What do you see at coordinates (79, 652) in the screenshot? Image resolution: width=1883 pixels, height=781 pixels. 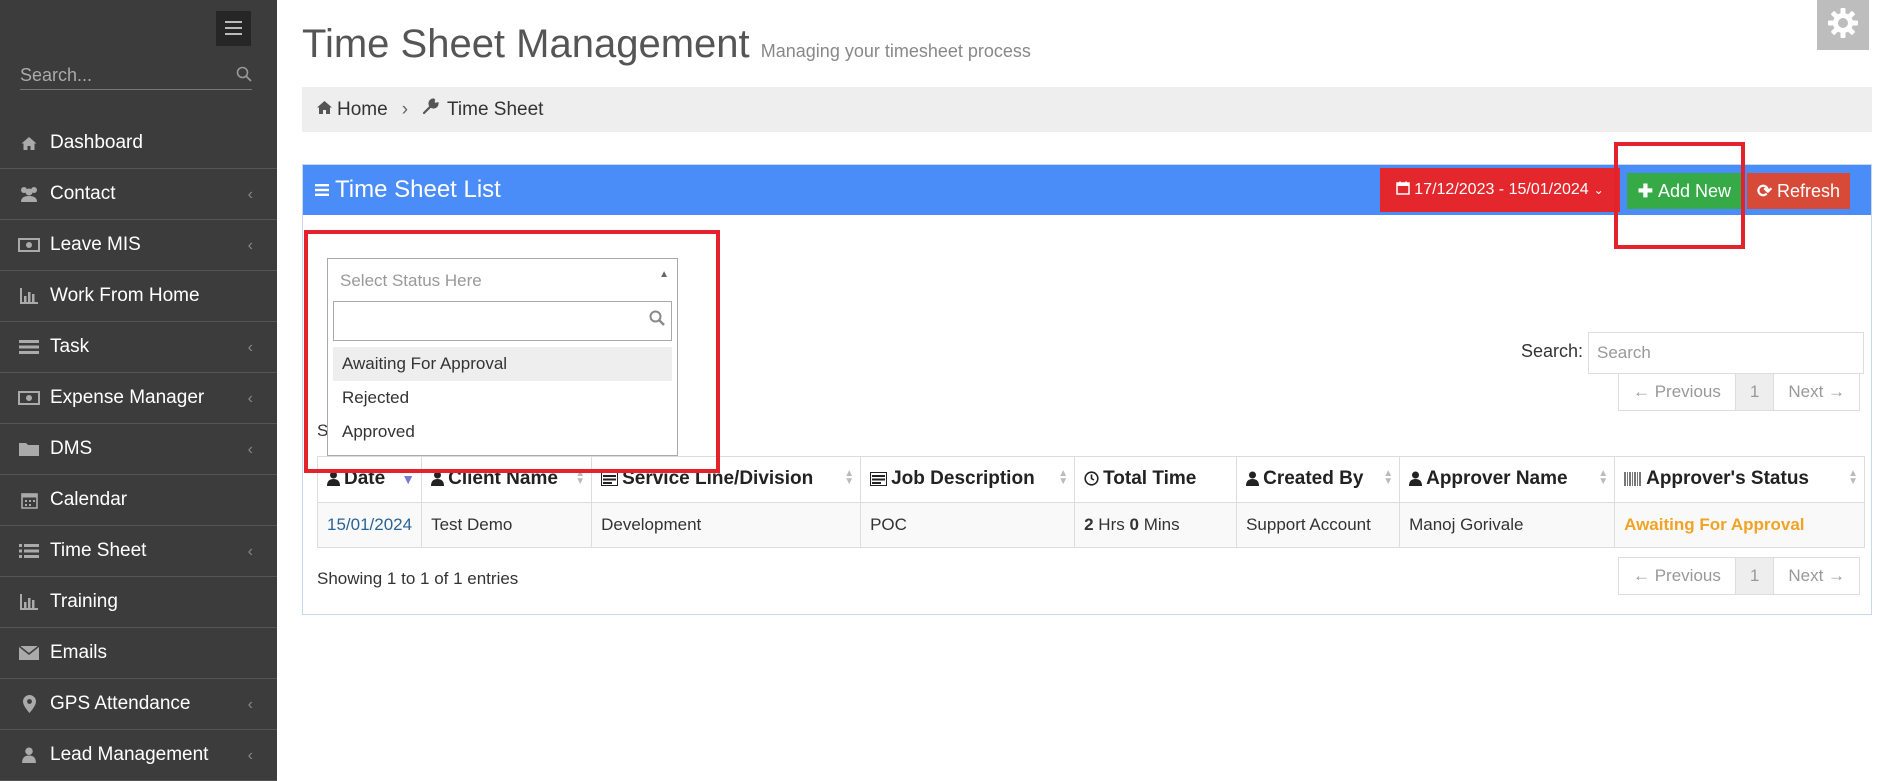 I see `sidebar-item-label: Emails` at bounding box center [79, 652].